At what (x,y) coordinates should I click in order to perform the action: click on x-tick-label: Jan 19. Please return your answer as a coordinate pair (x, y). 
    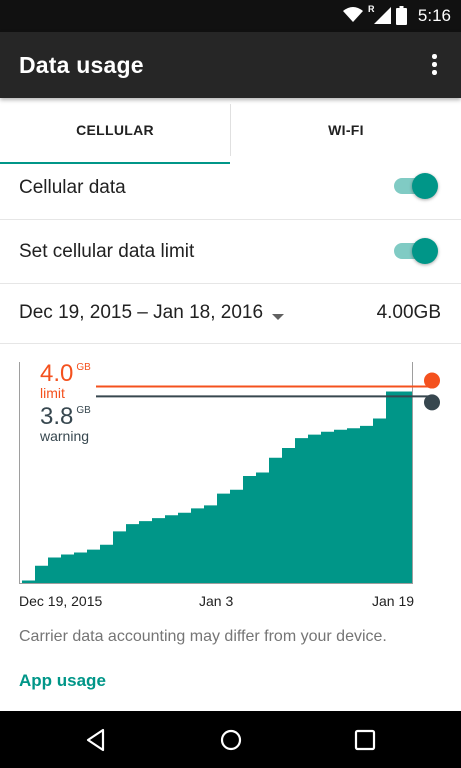
    Looking at the image, I should click on (393, 601).